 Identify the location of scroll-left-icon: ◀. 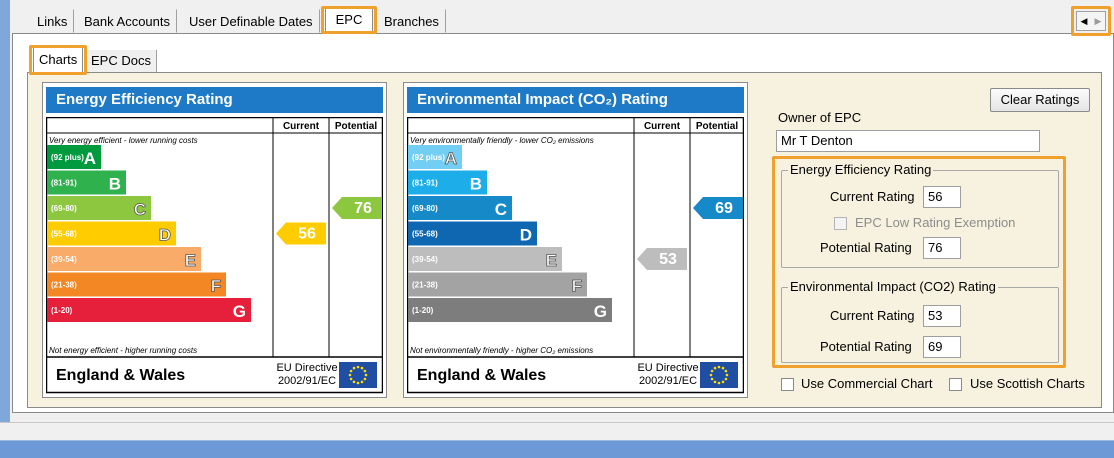
(1084, 21).